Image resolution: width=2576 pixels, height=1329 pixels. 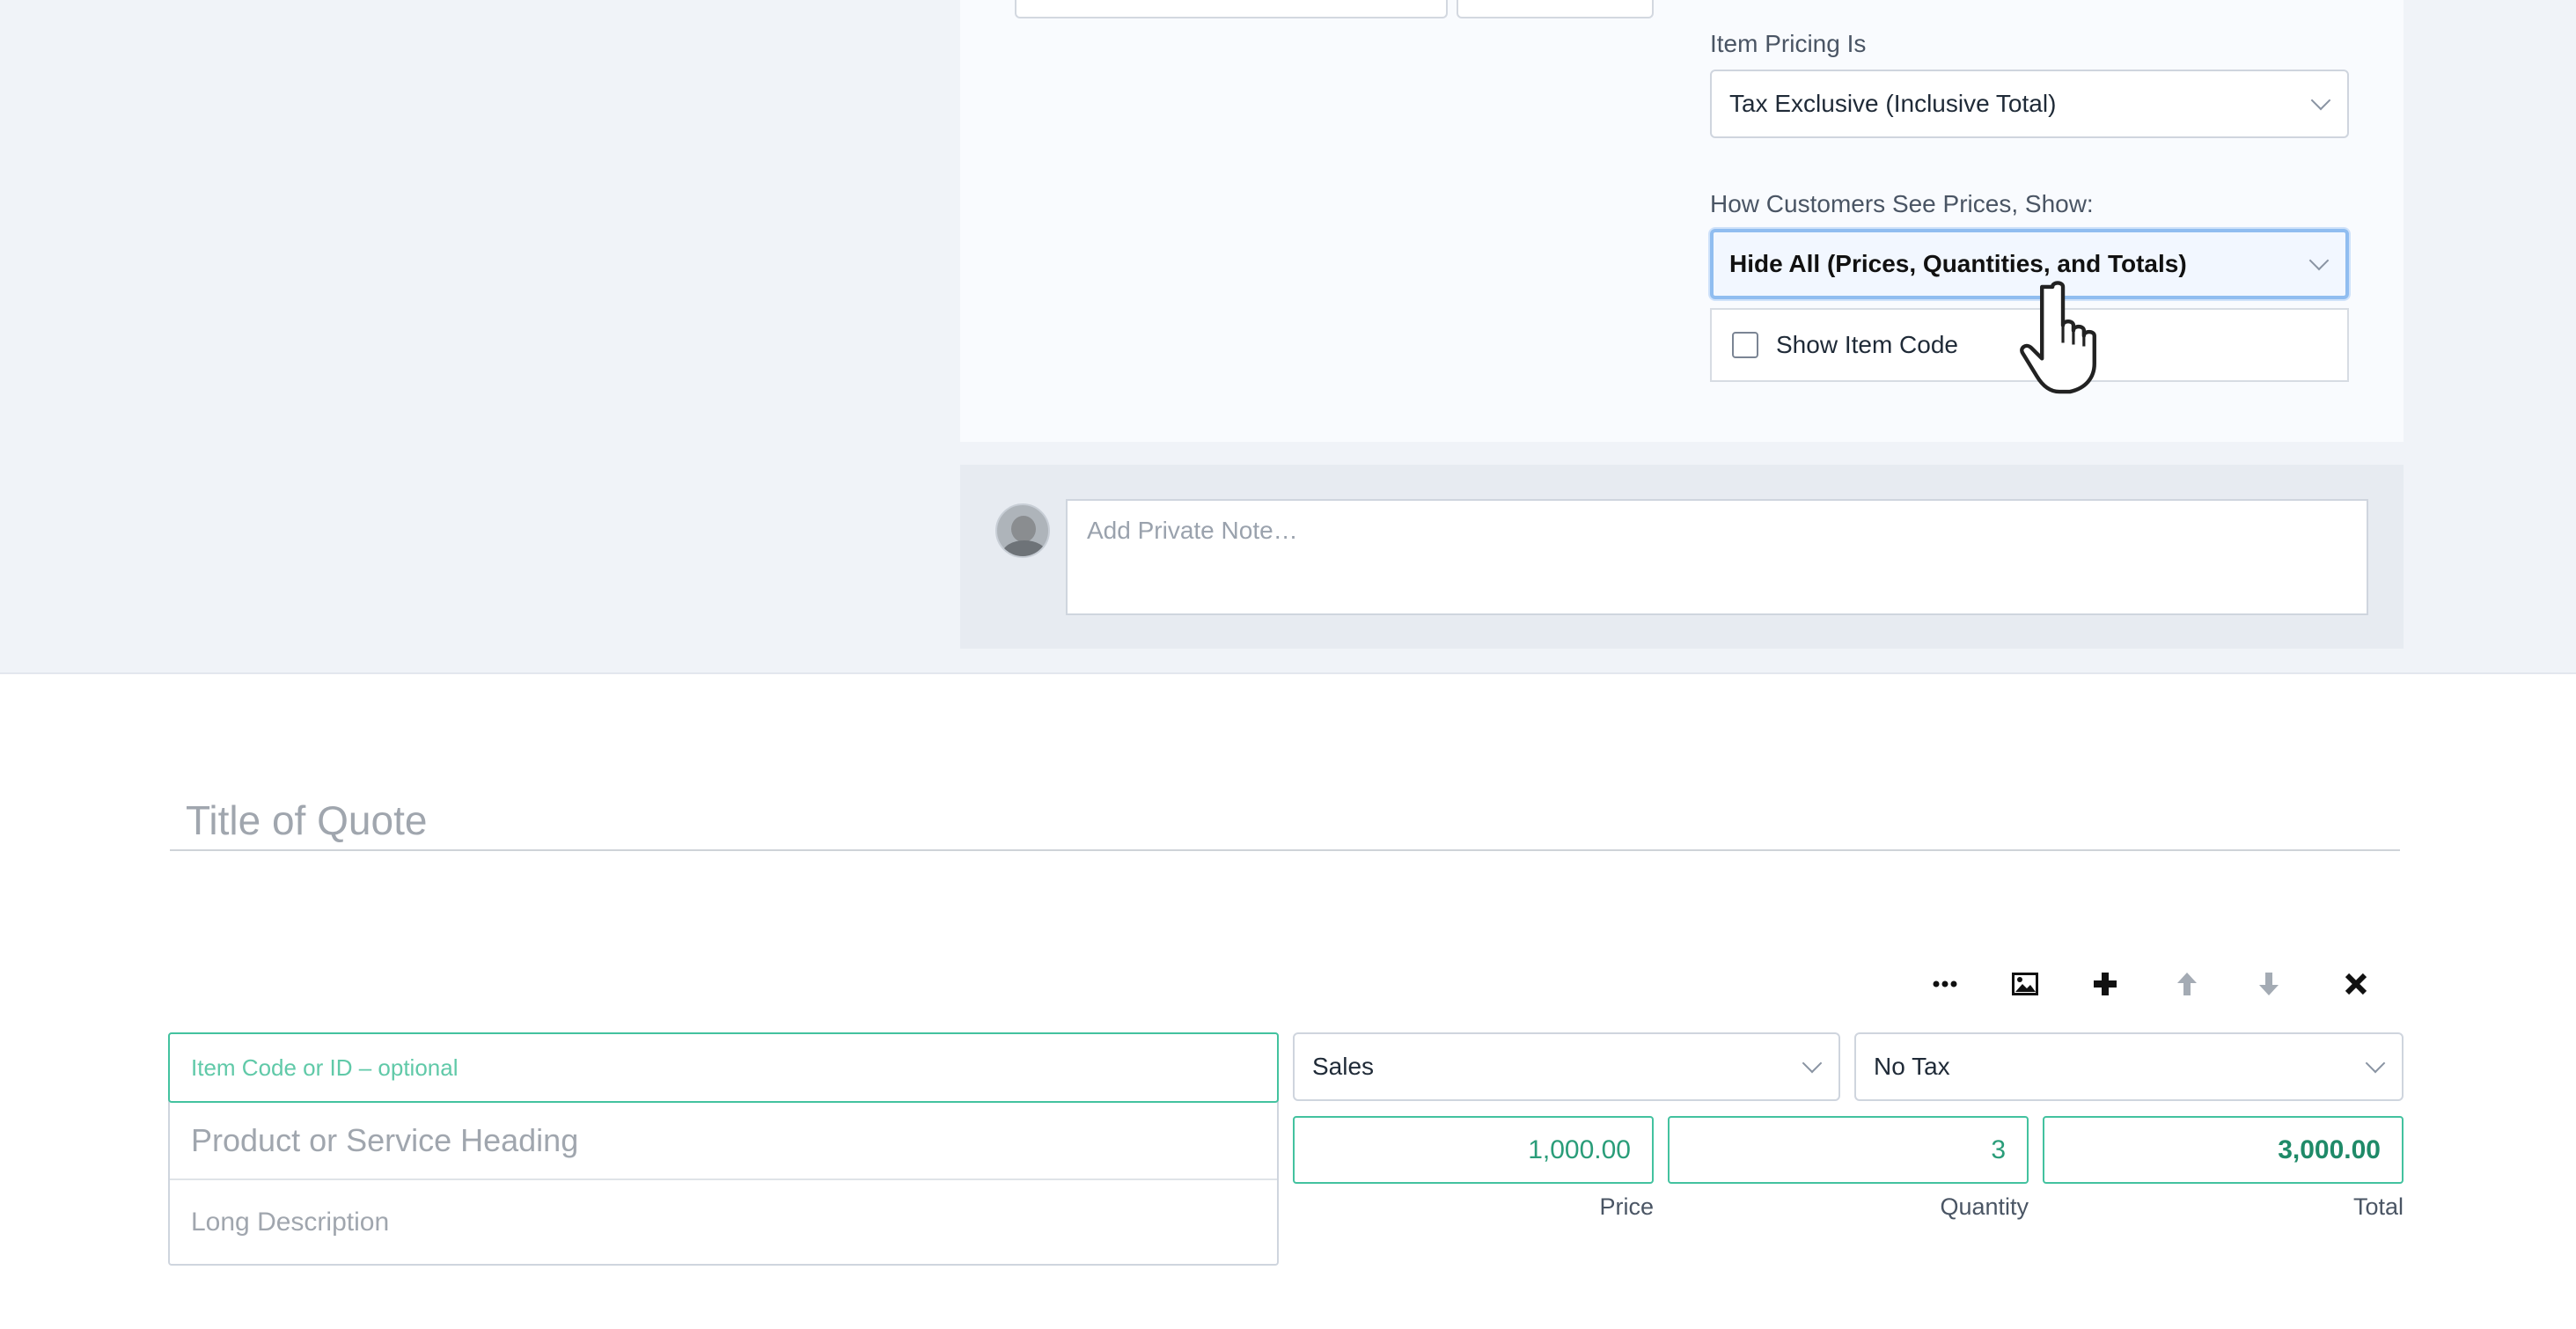 What do you see at coordinates (2187, 984) in the screenshot?
I see `arrow-up-icon` at bounding box center [2187, 984].